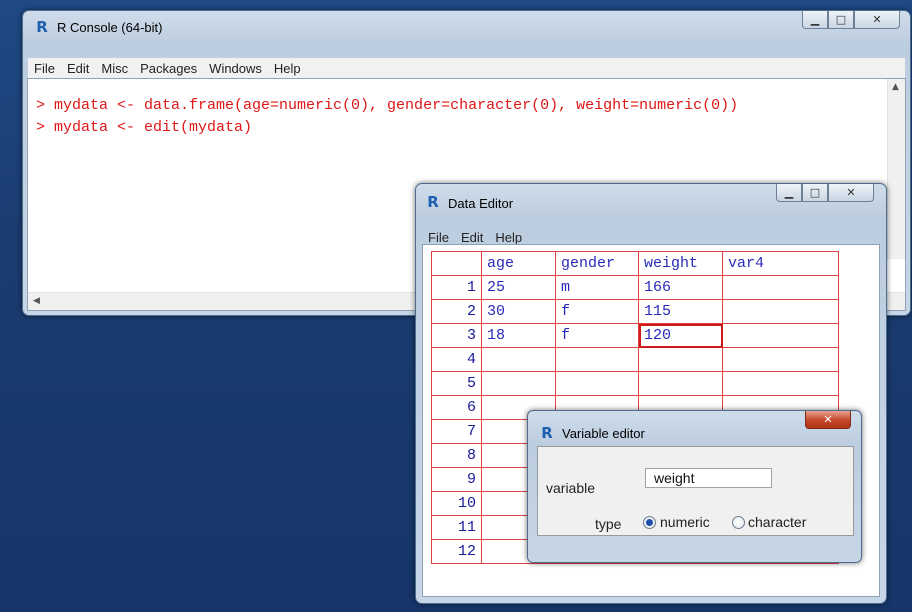 This screenshot has width=912, height=612. Describe the element at coordinates (456, 335) in the screenshot. I see `row-number: 3` at that location.